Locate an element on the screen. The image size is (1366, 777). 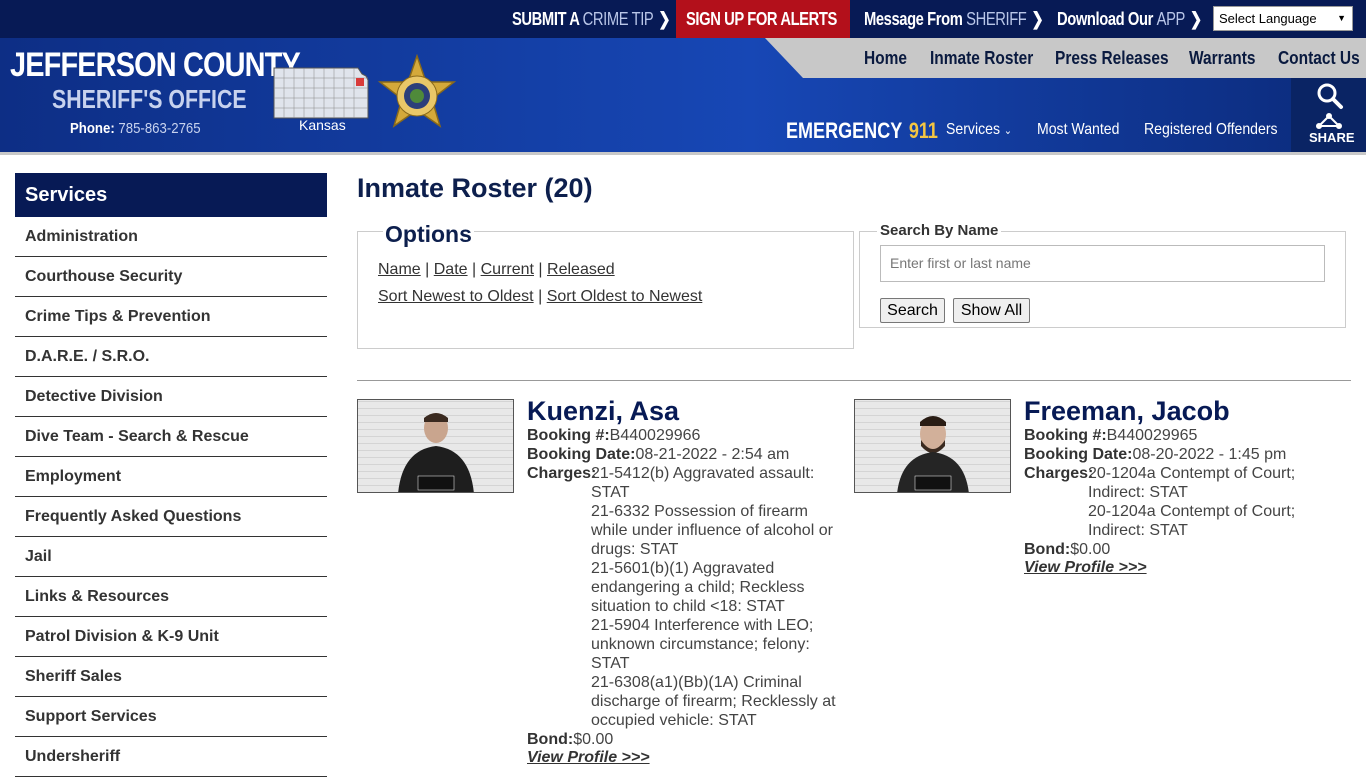
sidebar-item-administration: Administration is located at coordinates (171, 237).